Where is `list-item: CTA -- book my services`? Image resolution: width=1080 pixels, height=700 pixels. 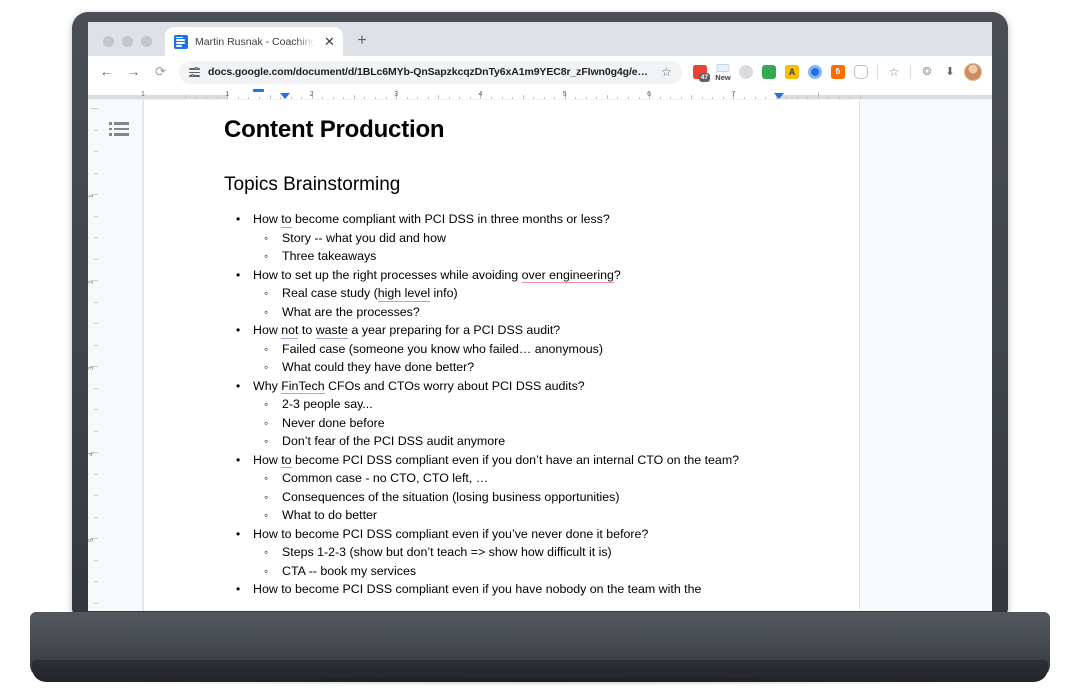 list-item: CTA -- book my services is located at coordinates (531, 571).